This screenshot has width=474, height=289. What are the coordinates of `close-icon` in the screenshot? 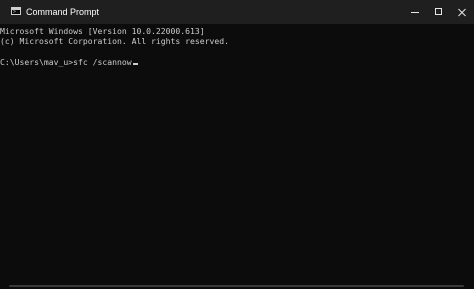 It's located at (462, 12).